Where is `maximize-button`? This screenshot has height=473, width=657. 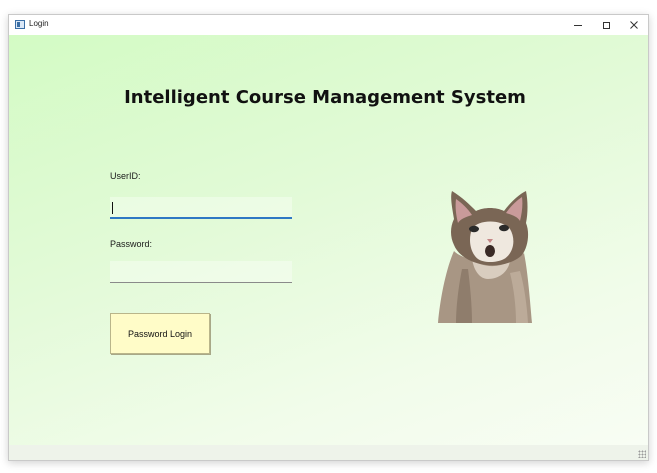 maximize-button is located at coordinates (606, 25).